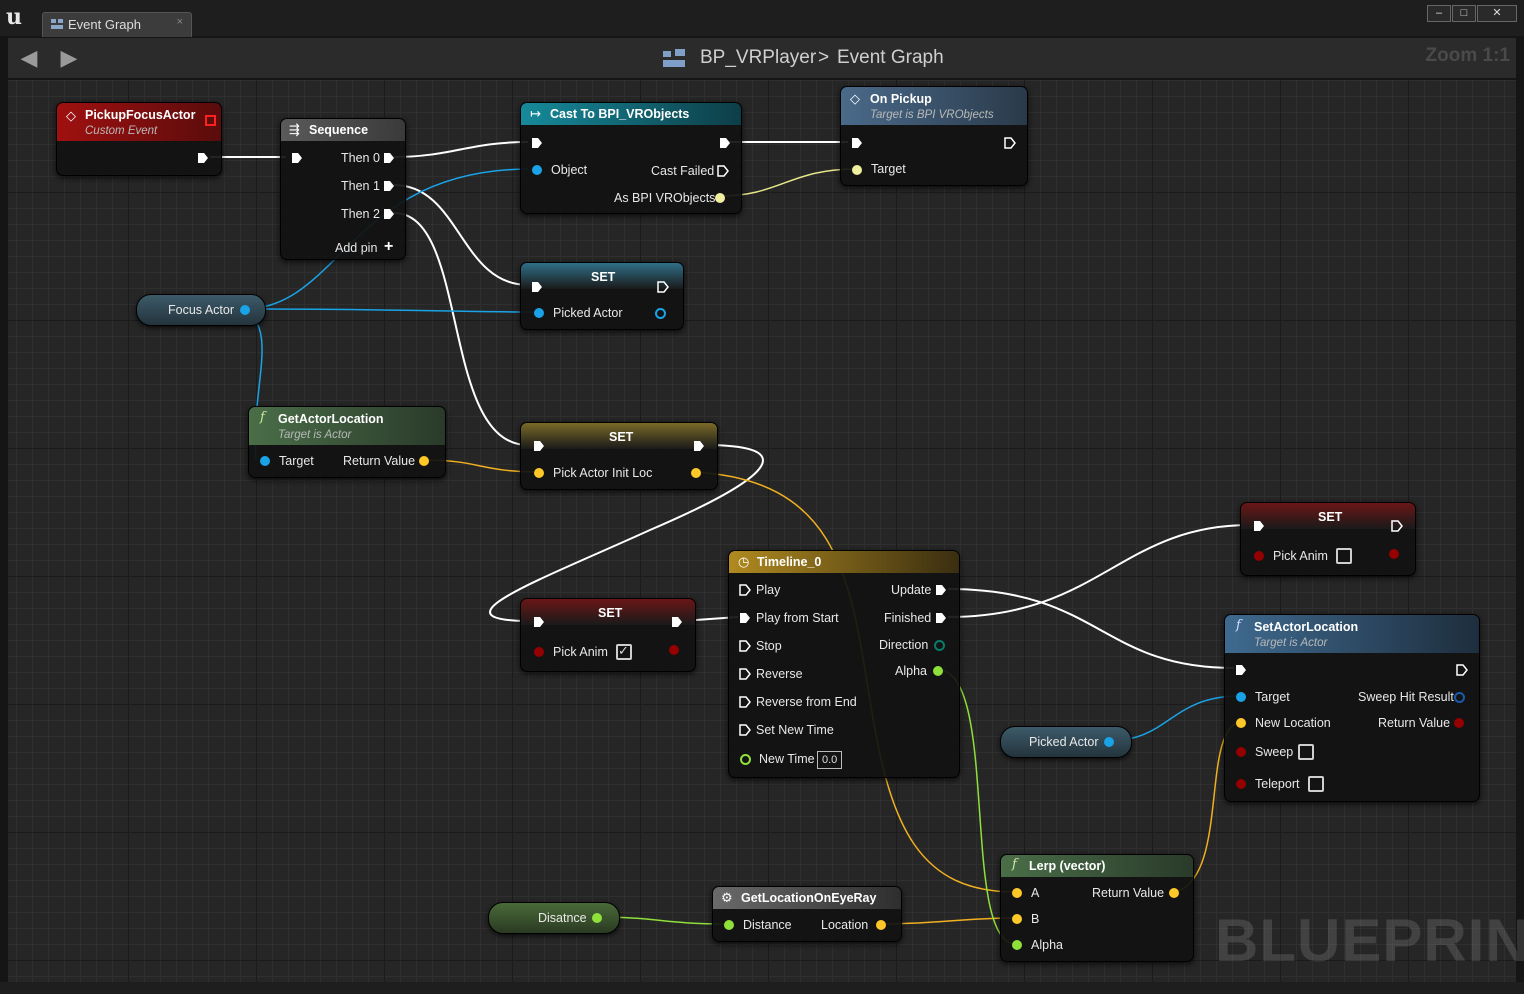 The width and height of the screenshot is (1524, 994). Describe the element at coordinates (1459, 697) in the screenshot. I see `sweep-hit-result-pin` at that location.